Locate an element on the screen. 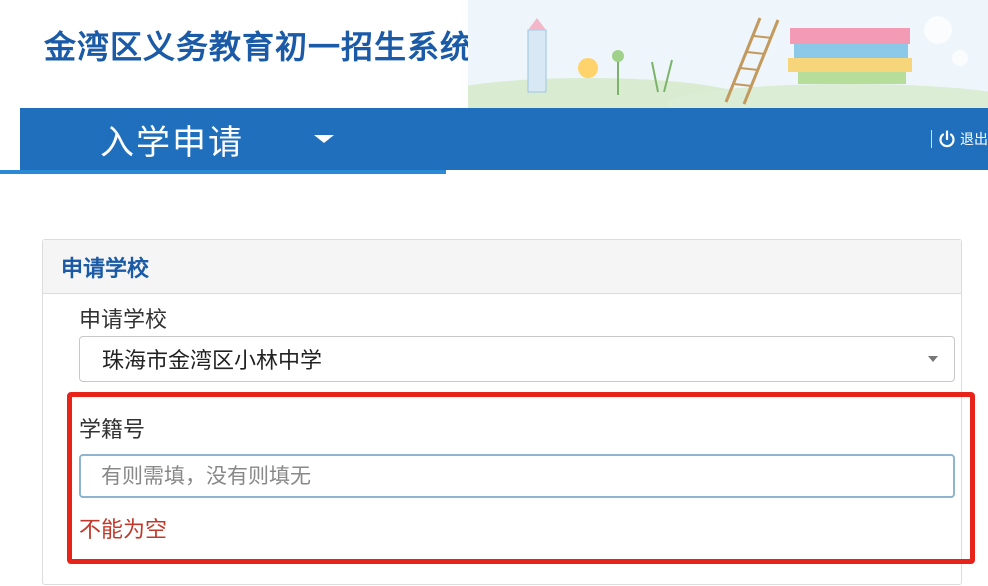 Image resolution: width=988 pixels, height=586 pixels. logout-button: 退出 is located at coordinates (959, 139).